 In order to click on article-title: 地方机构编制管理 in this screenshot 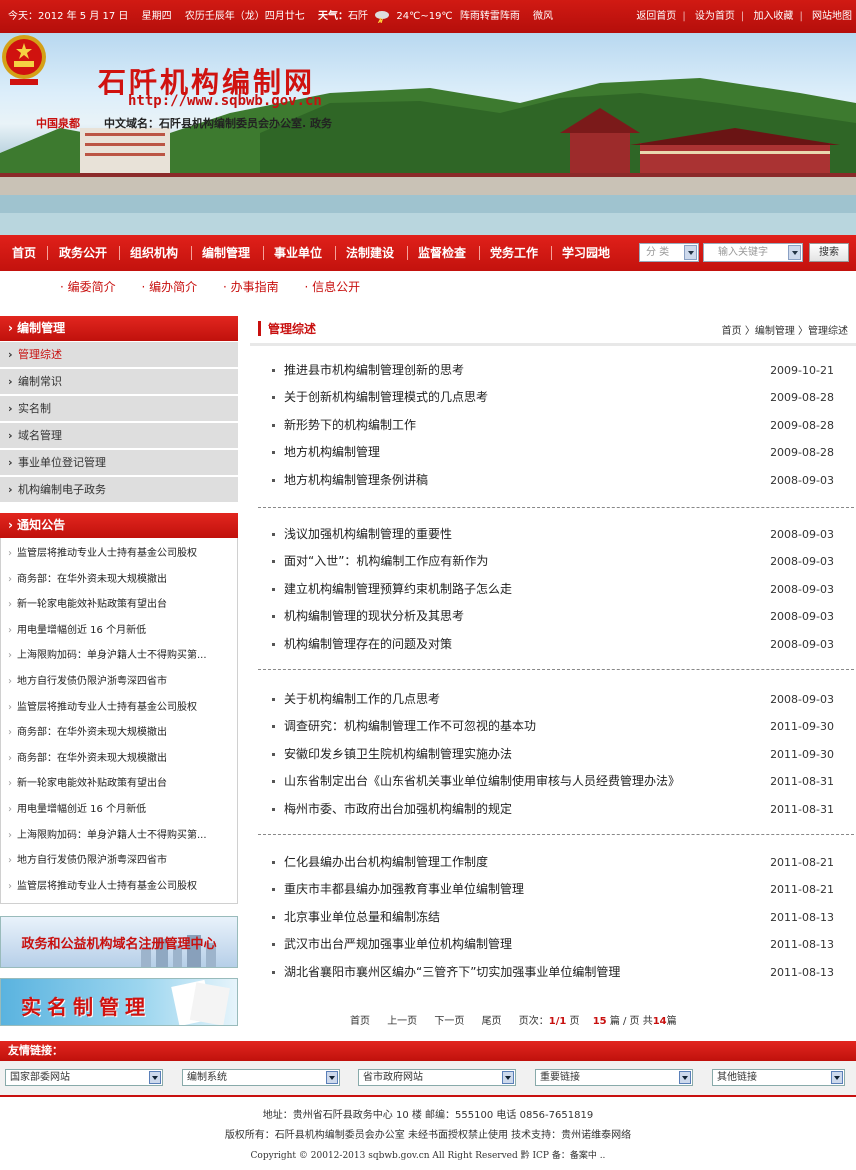, I will do `click(332, 452)`.